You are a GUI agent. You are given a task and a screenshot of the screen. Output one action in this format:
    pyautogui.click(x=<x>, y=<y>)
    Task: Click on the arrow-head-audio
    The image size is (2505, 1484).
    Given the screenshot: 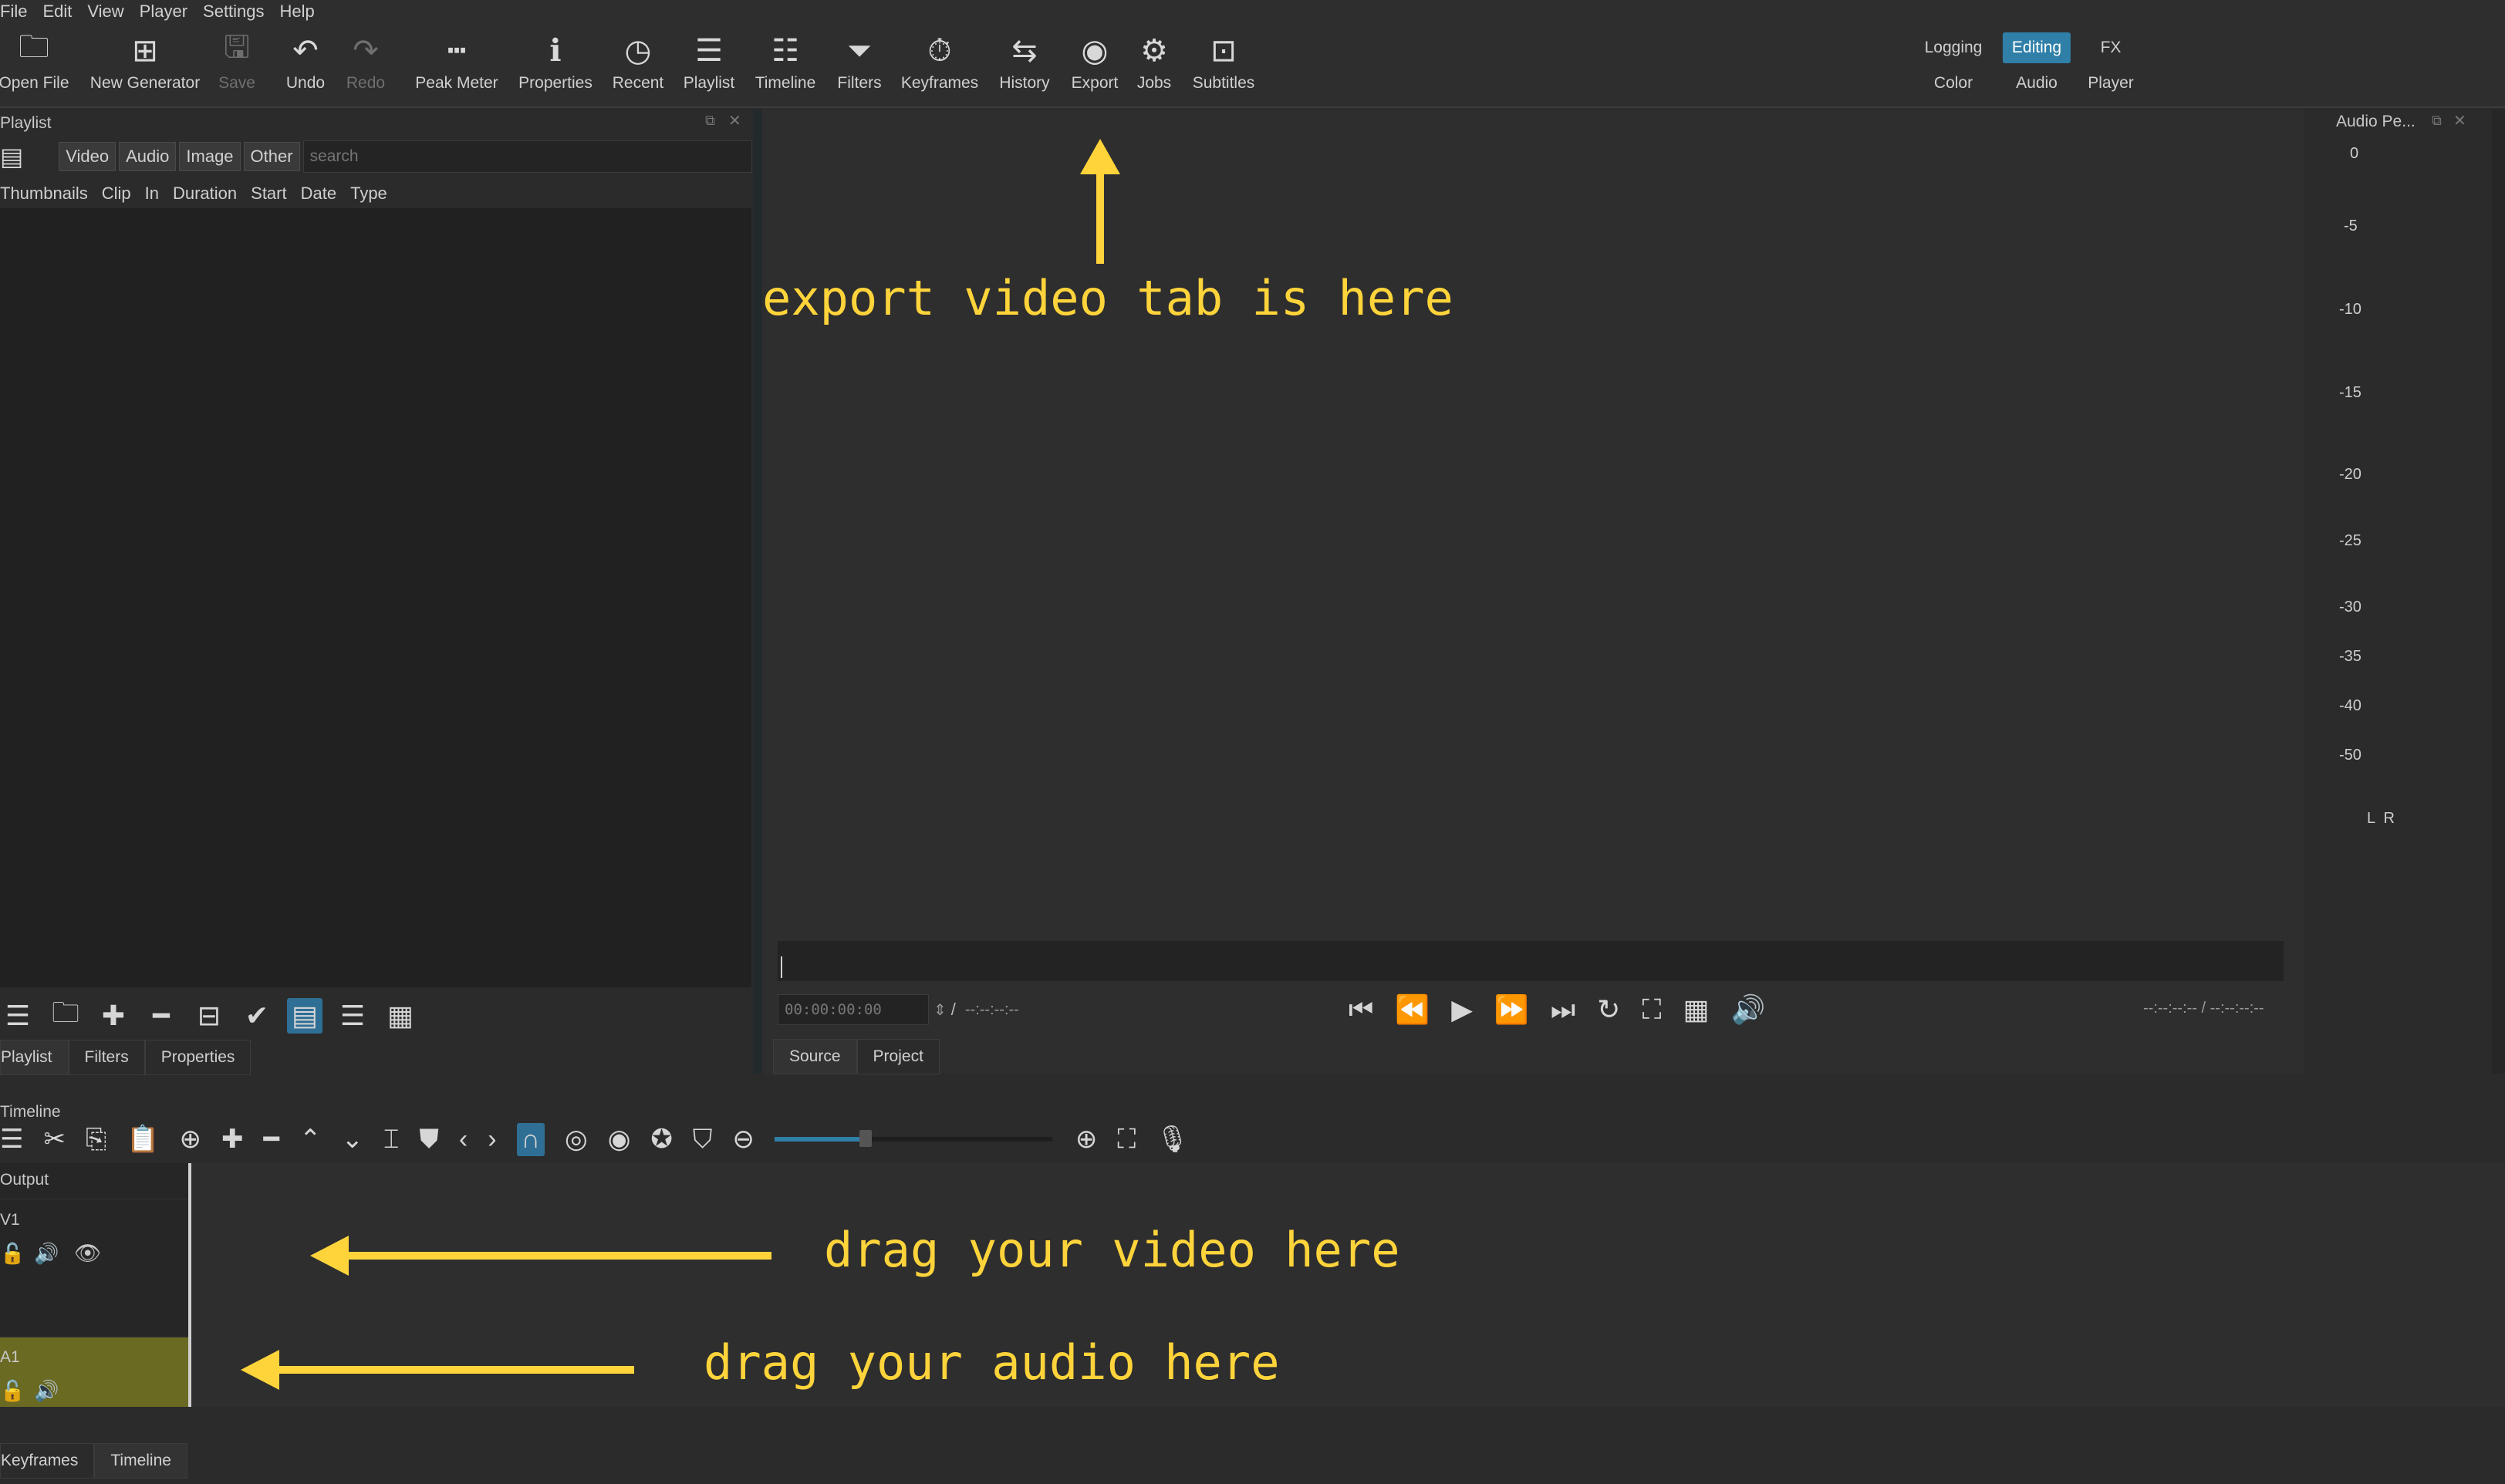 What is the action you would take?
    pyautogui.click(x=260, y=1370)
    